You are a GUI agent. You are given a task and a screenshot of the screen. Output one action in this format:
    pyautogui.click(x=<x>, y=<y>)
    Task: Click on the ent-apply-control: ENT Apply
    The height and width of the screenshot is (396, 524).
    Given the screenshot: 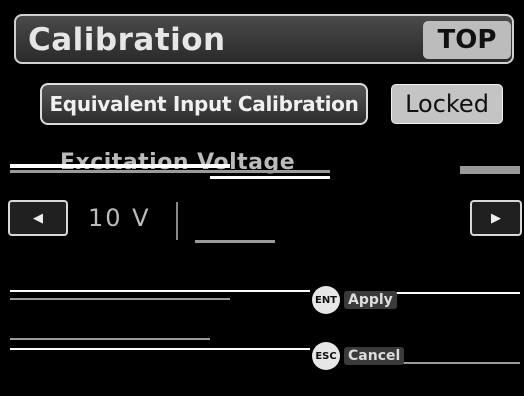 What is the action you would take?
    pyautogui.click(x=354, y=300)
    